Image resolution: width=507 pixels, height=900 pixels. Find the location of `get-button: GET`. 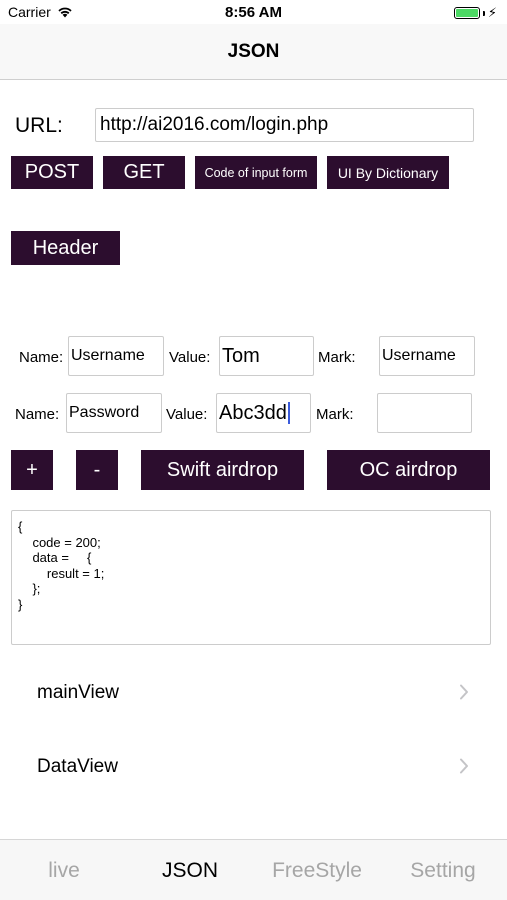

get-button: GET is located at coordinates (144, 172).